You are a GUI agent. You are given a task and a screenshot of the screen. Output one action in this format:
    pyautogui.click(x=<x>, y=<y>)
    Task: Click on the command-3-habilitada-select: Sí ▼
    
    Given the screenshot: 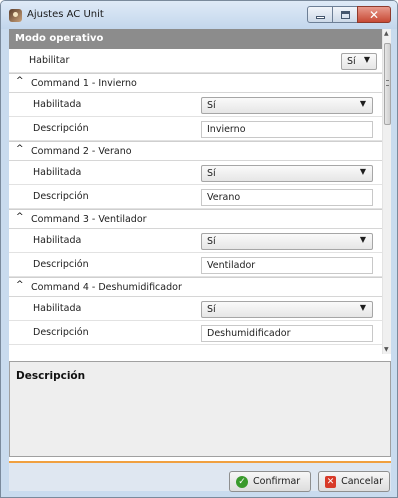 What is the action you would take?
    pyautogui.click(x=287, y=241)
    